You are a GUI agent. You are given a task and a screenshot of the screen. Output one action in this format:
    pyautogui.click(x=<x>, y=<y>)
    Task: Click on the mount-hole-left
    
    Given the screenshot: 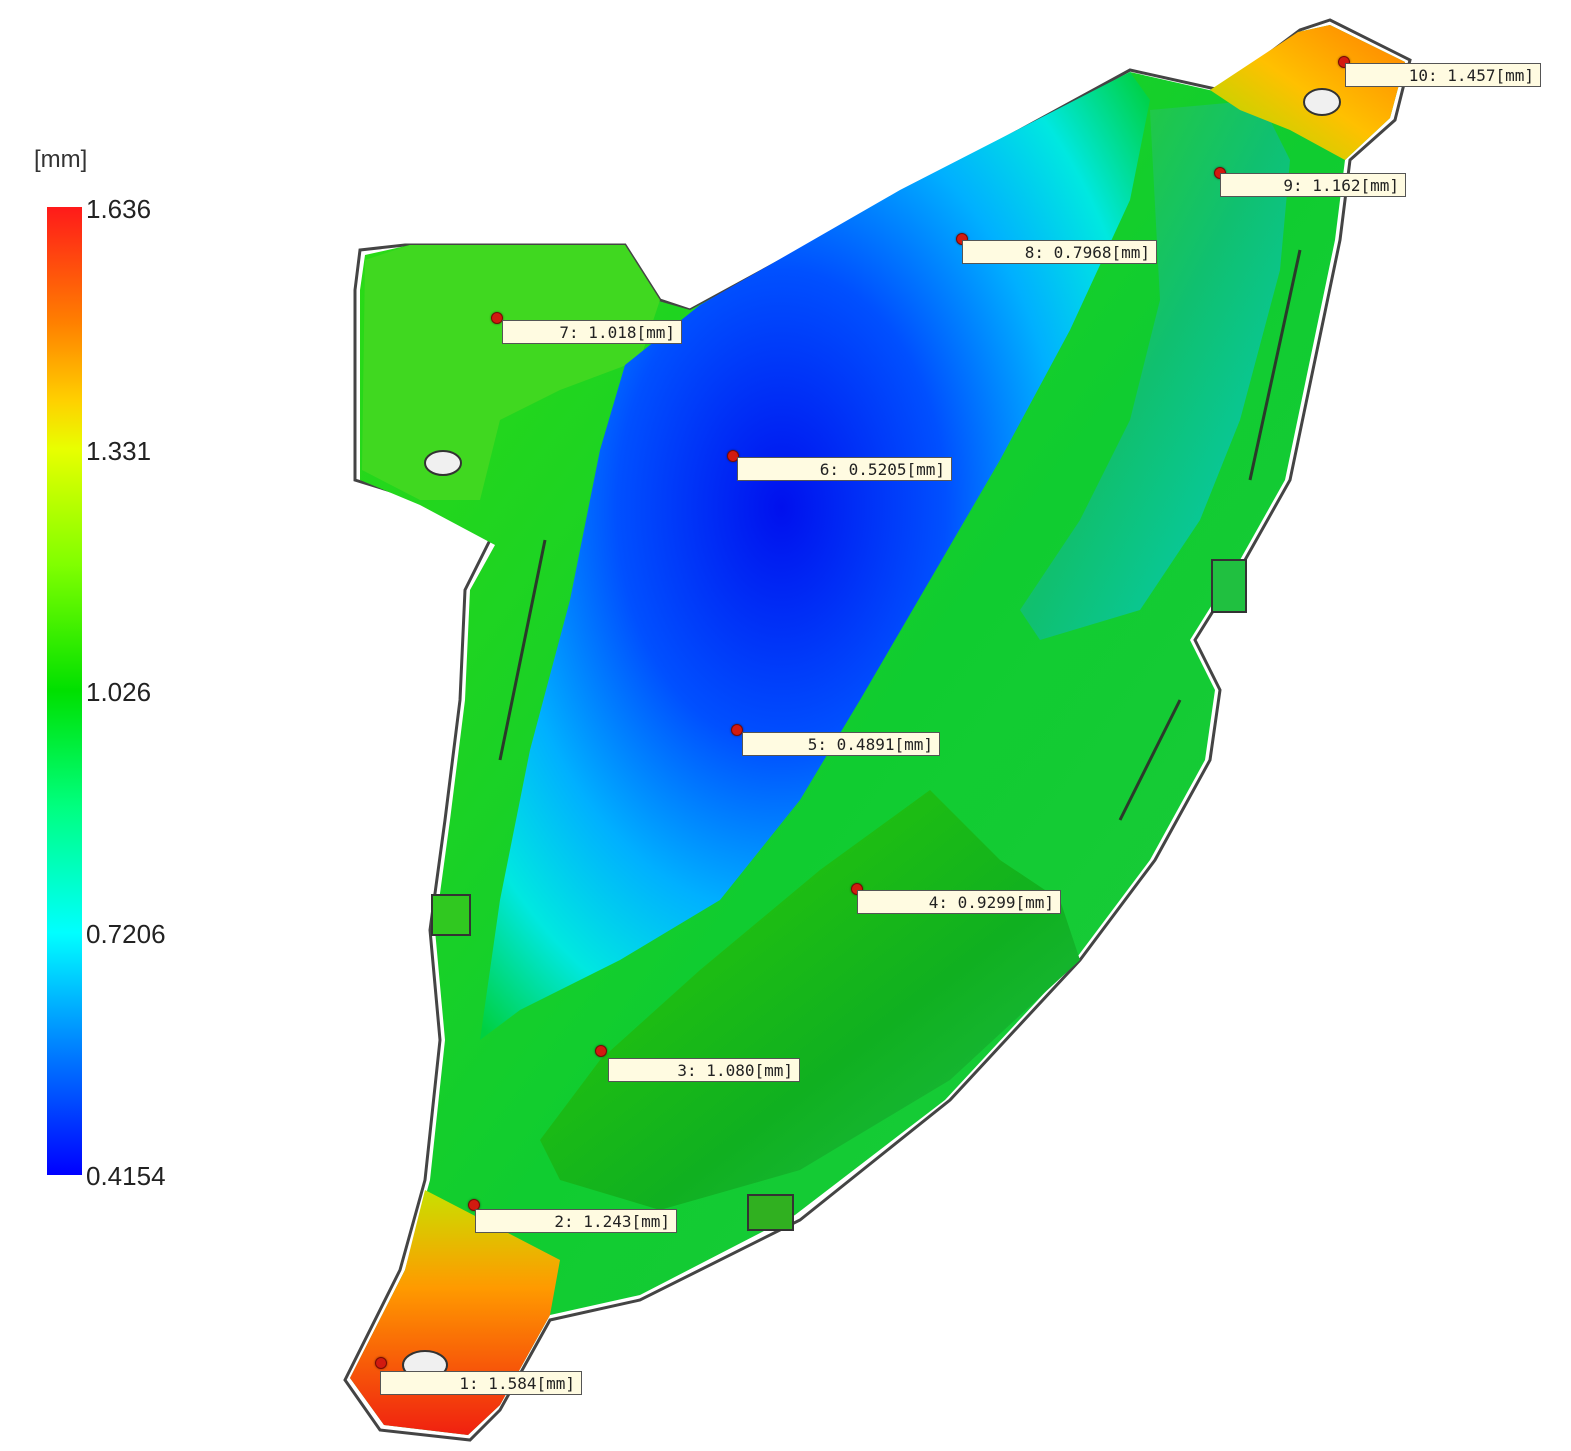 What is the action you would take?
    pyautogui.click(x=443, y=463)
    